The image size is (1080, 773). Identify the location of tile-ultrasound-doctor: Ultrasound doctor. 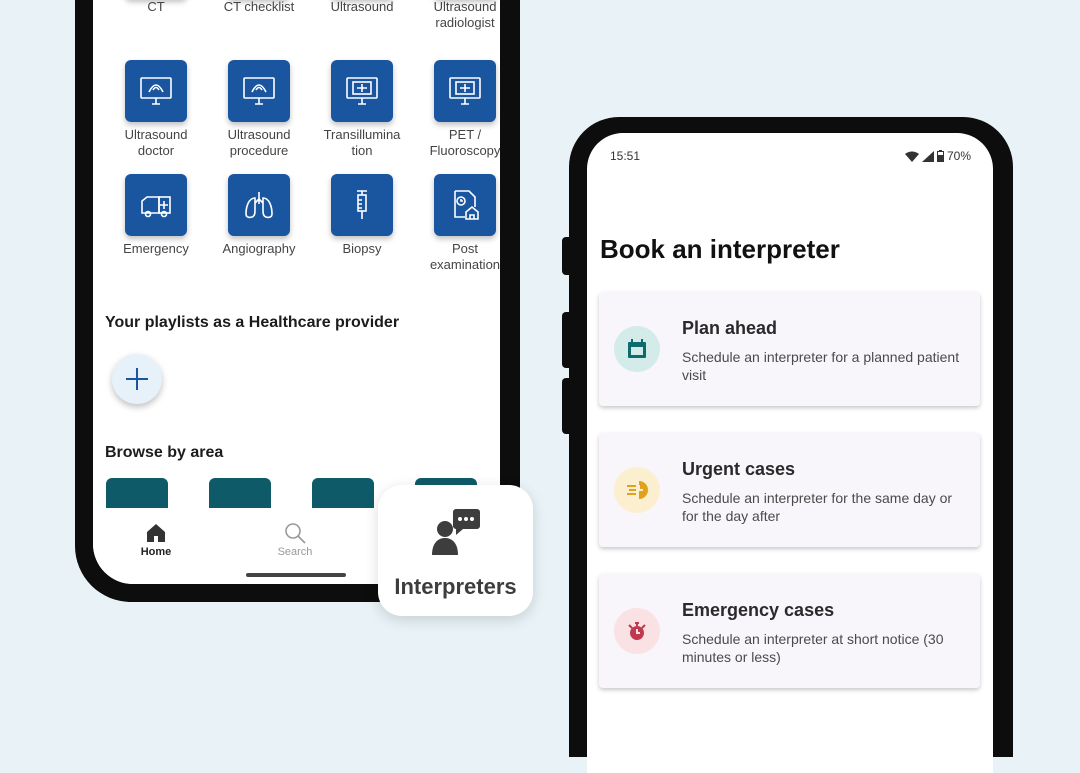
(156, 109).